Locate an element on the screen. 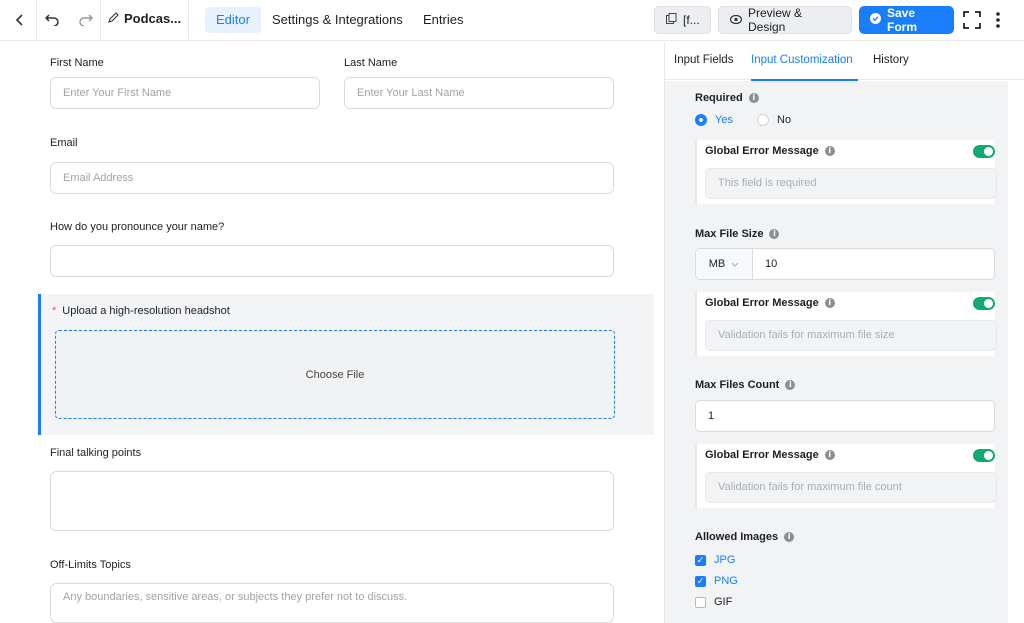 The width and height of the screenshot is (1024, 623). last-name-input: Enter Your Last Name is located at coordinates (479, 93).